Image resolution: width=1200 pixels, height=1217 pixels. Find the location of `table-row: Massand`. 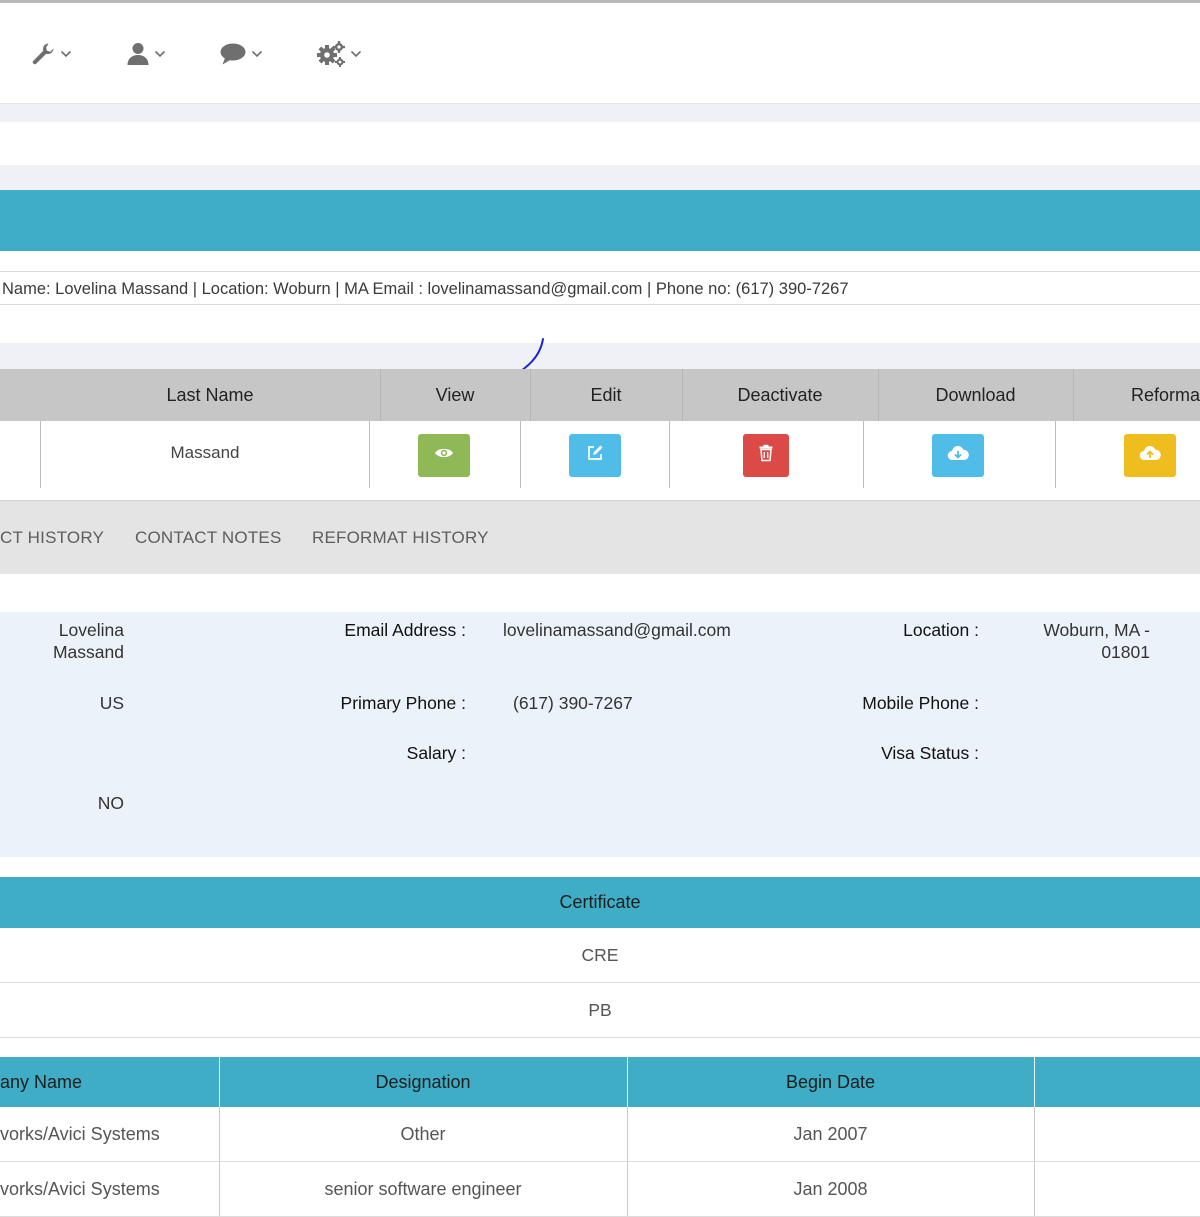

table-row: Massand is located at coordinates (600, 454).